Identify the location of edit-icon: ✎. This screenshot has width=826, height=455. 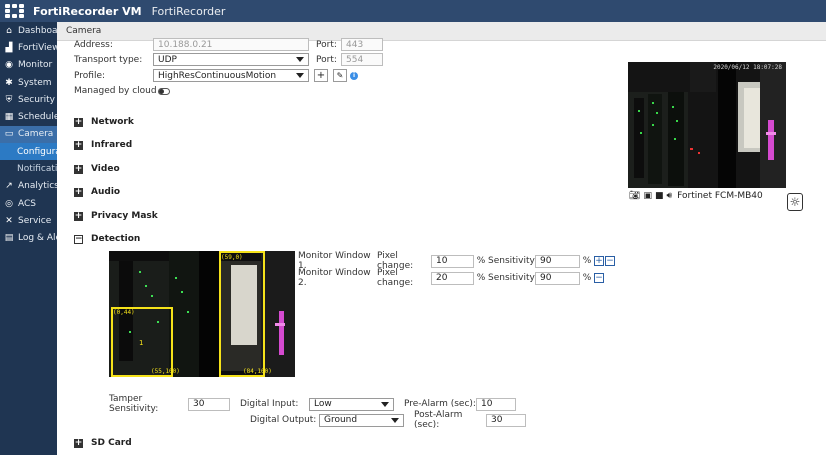
(340, 75).